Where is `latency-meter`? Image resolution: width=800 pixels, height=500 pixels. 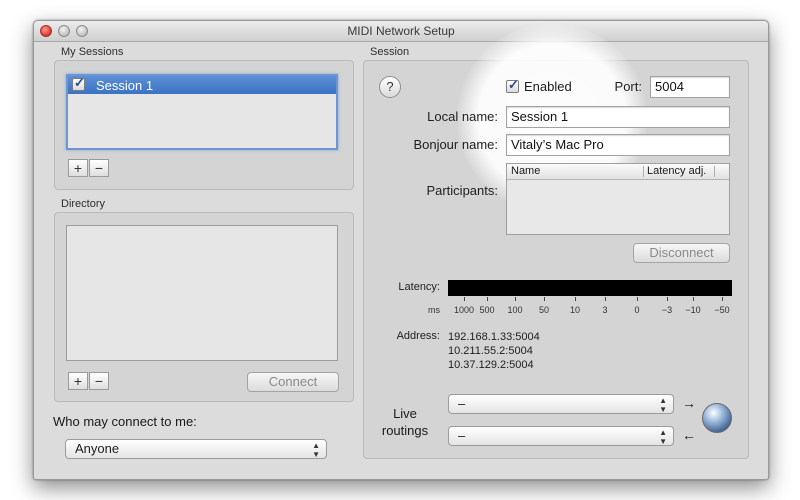 latency-meter is located at coordinates (590, 288).